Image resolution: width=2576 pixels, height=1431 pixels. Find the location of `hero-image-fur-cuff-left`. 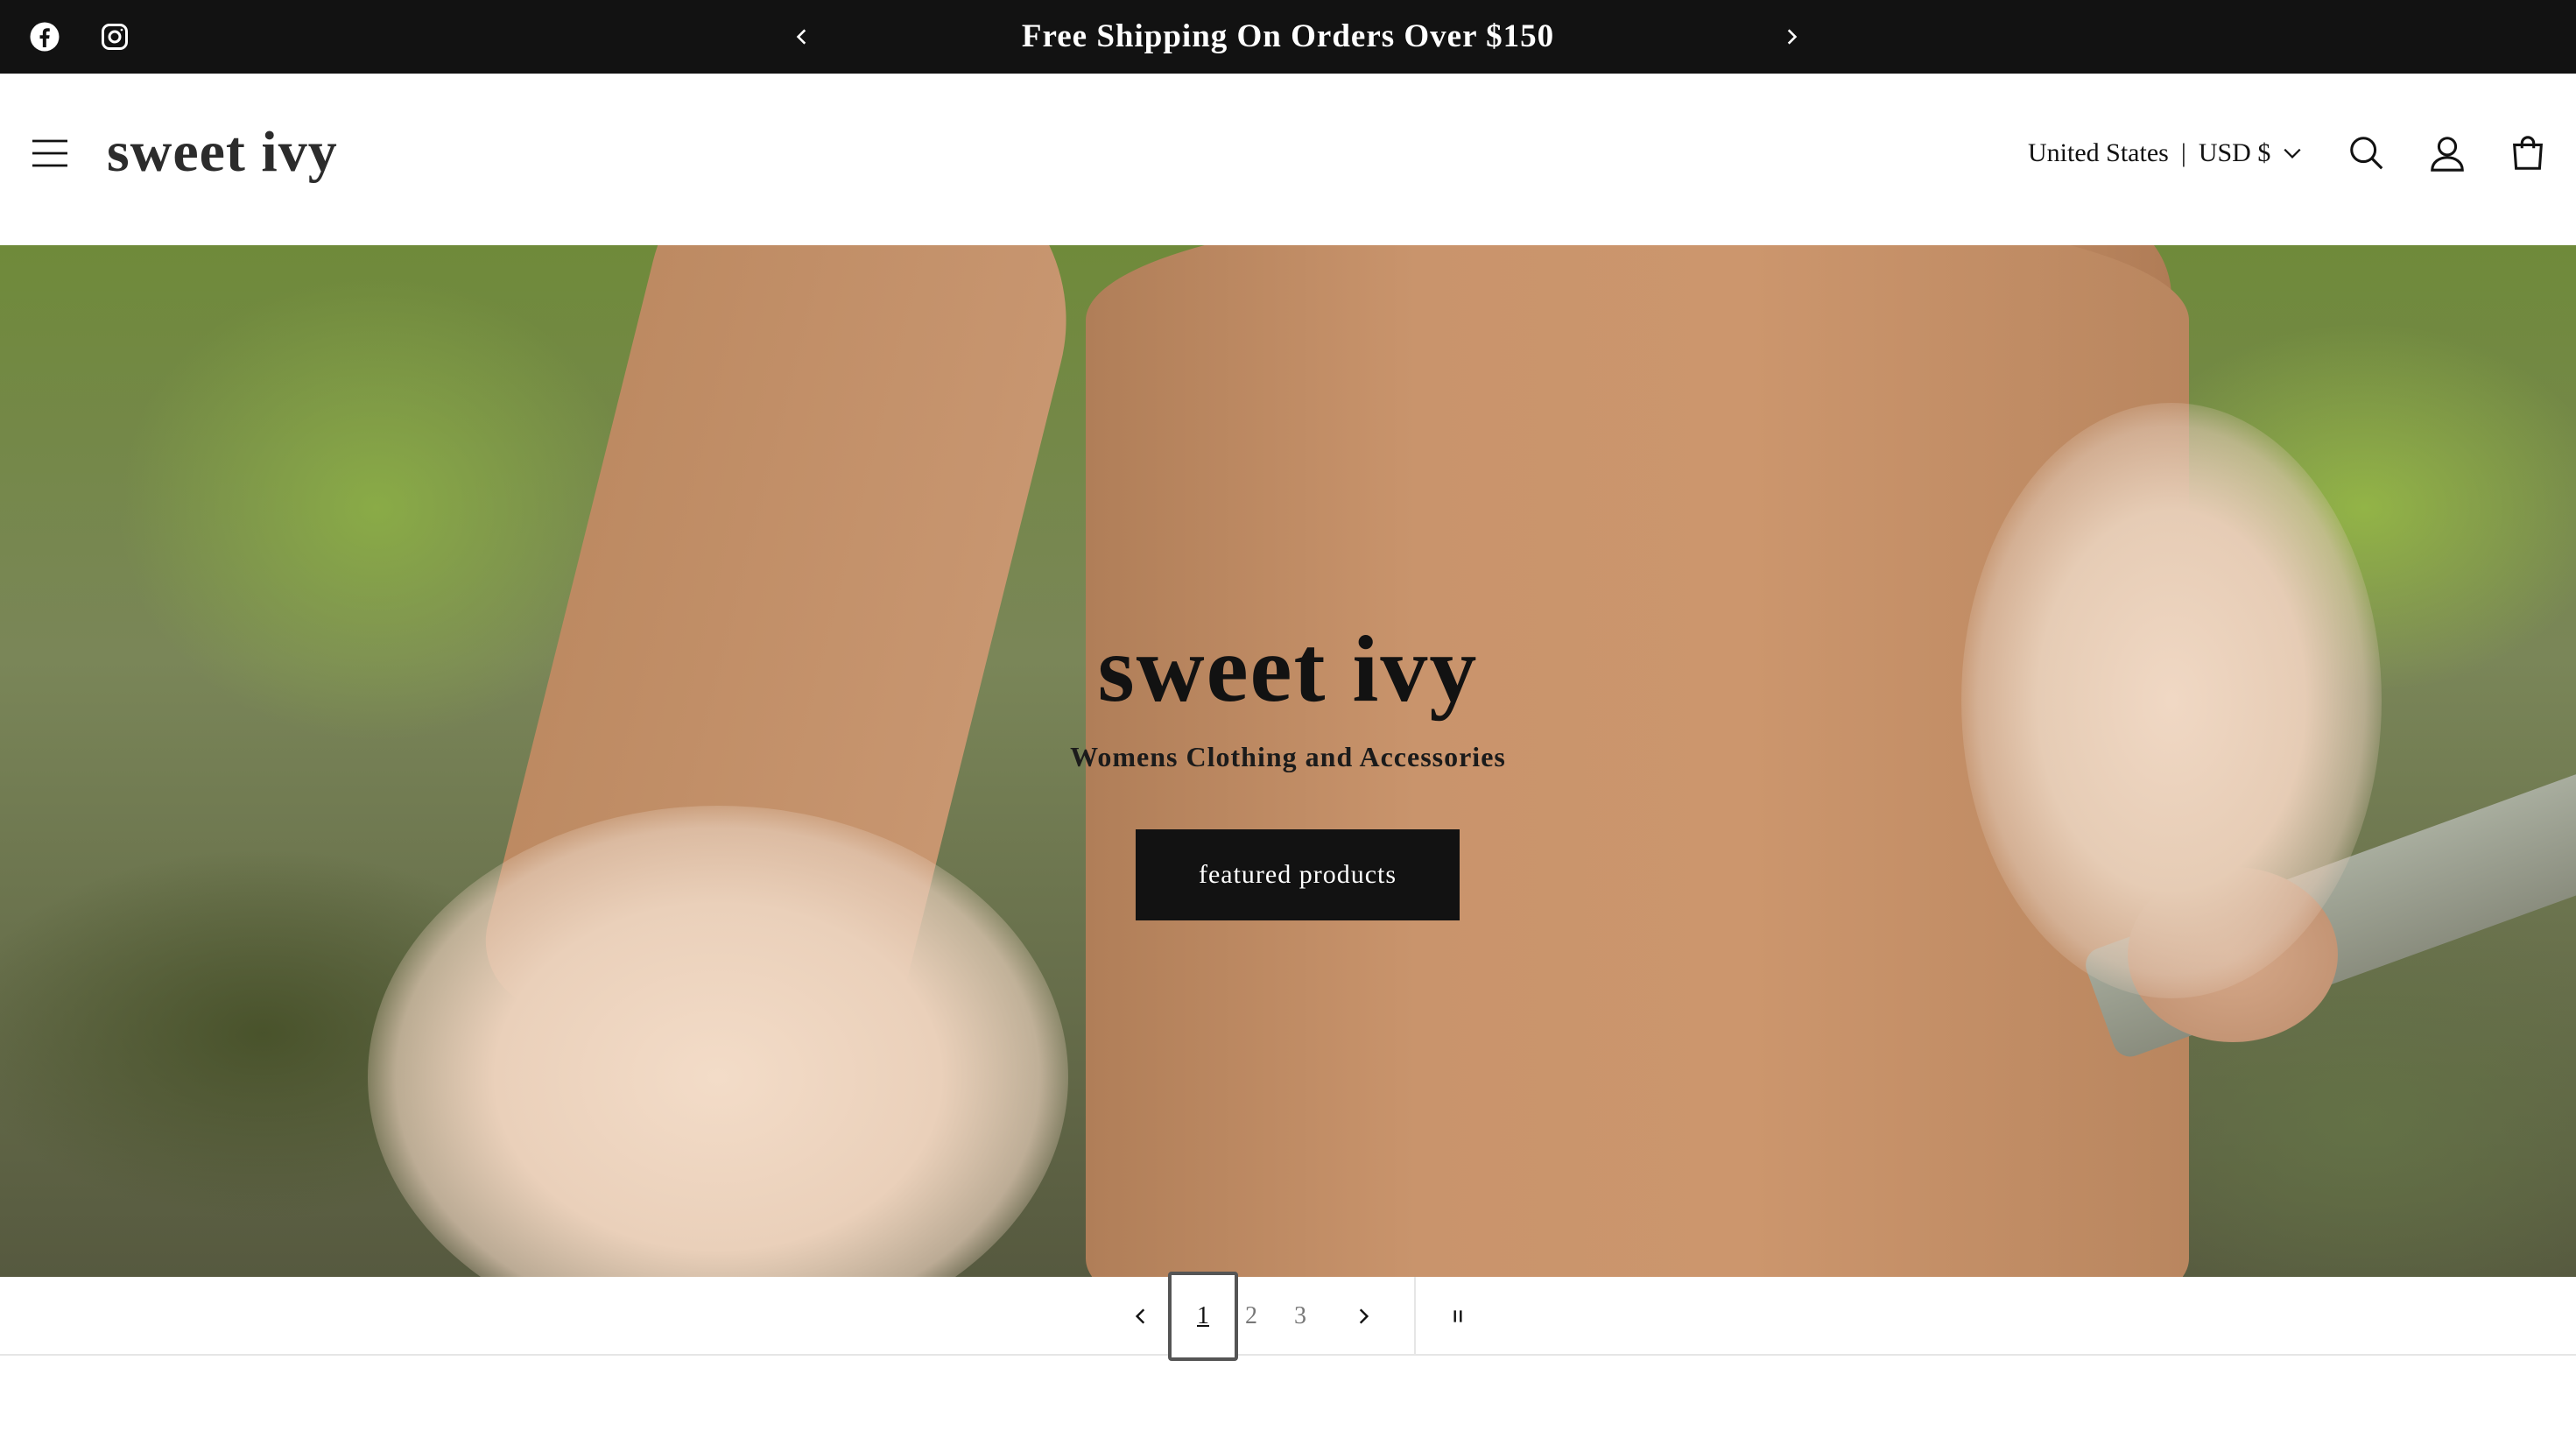

hero-image-fur-cuff-left is located at coordinates (718, 1041).